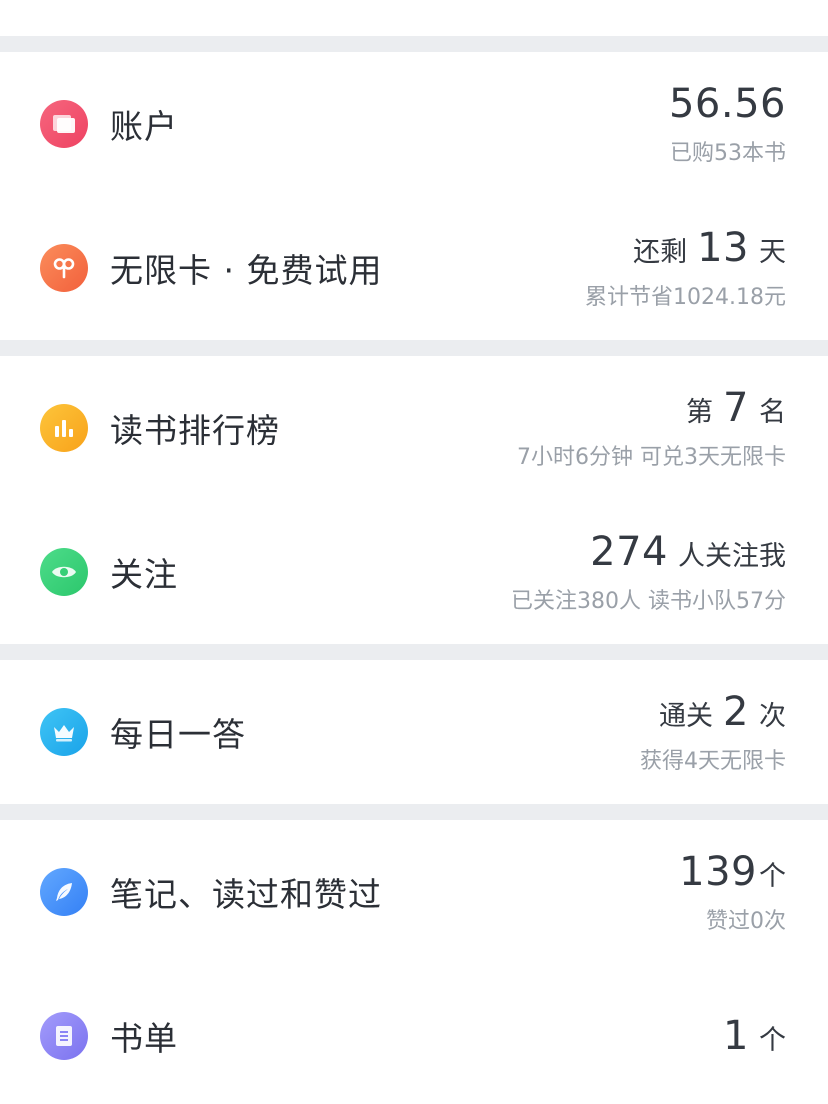 This screenshot has width=828, height=1104. I want to click on follow-info: 274 人关注我 已关注380人 读书小队57分, so click(648, 572).